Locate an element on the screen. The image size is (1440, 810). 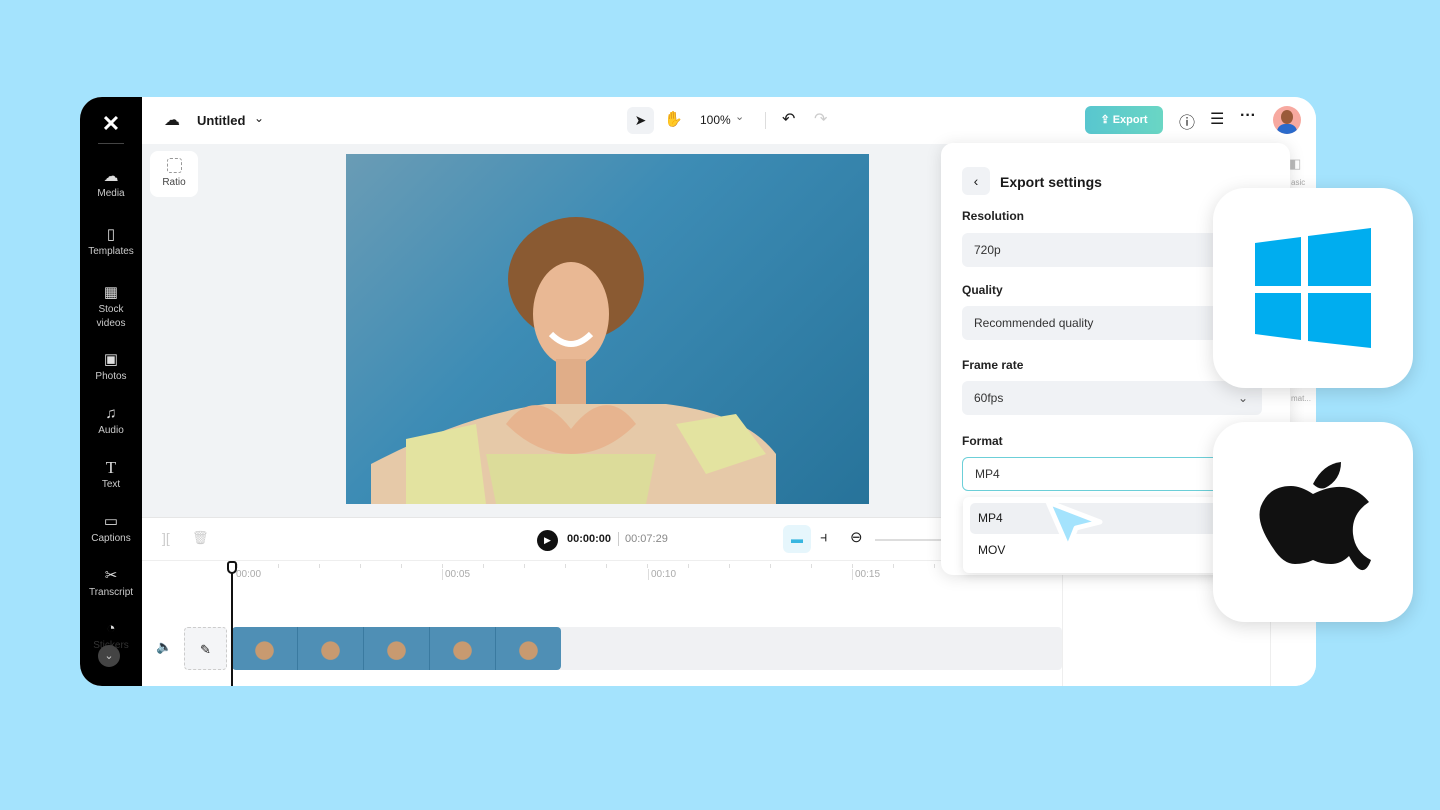
sidebar-item-label: Stock videos is located at coordinates (111, 316).